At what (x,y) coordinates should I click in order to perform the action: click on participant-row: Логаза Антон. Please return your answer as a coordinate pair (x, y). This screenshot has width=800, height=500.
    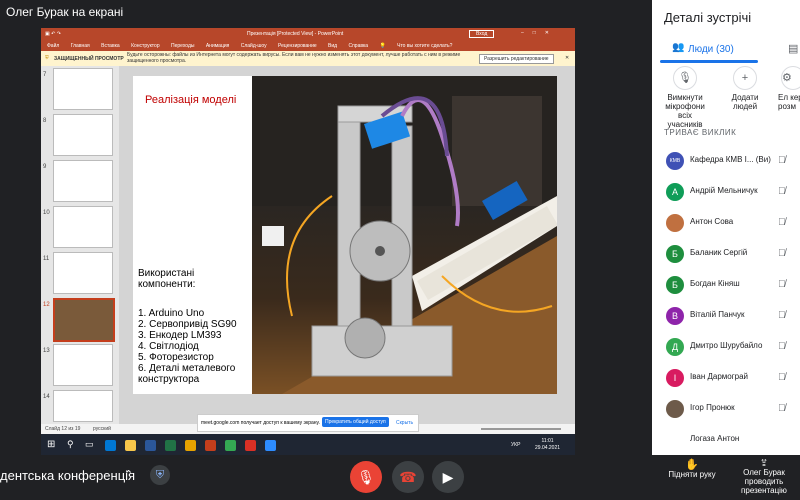
    Looking at the image, I should click on (726, 439).